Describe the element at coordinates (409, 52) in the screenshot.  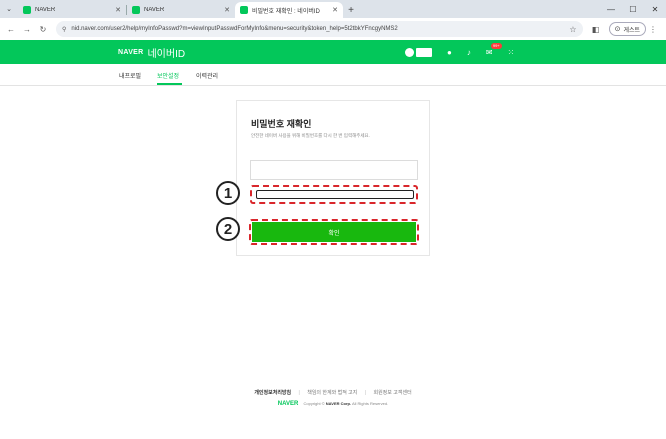
I see `avatar` at that location.